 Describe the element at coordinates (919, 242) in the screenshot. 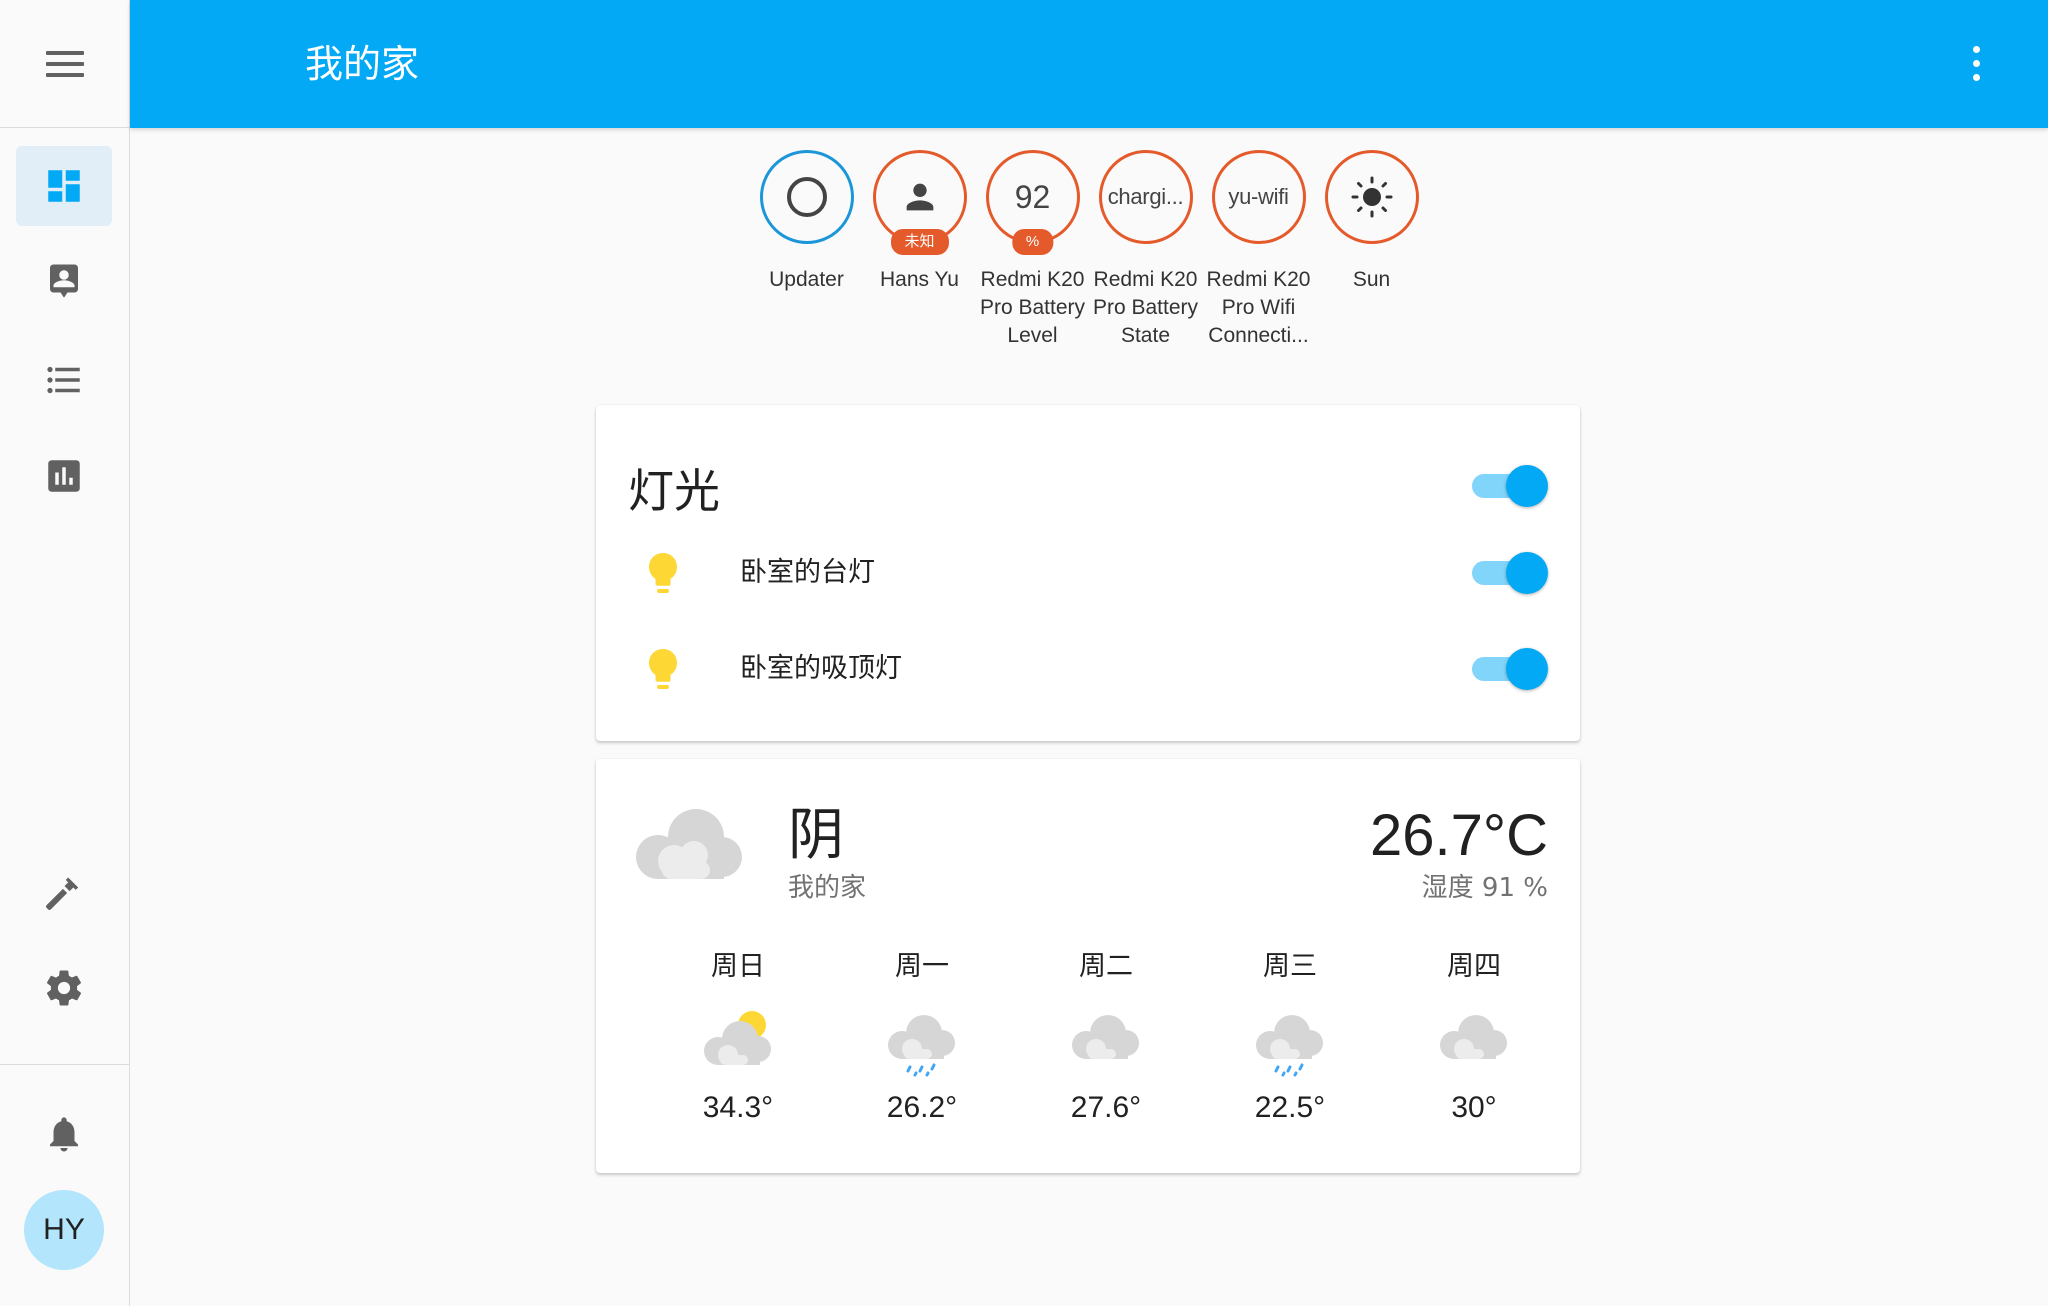

I see `badge-unit: 未知` at that location.